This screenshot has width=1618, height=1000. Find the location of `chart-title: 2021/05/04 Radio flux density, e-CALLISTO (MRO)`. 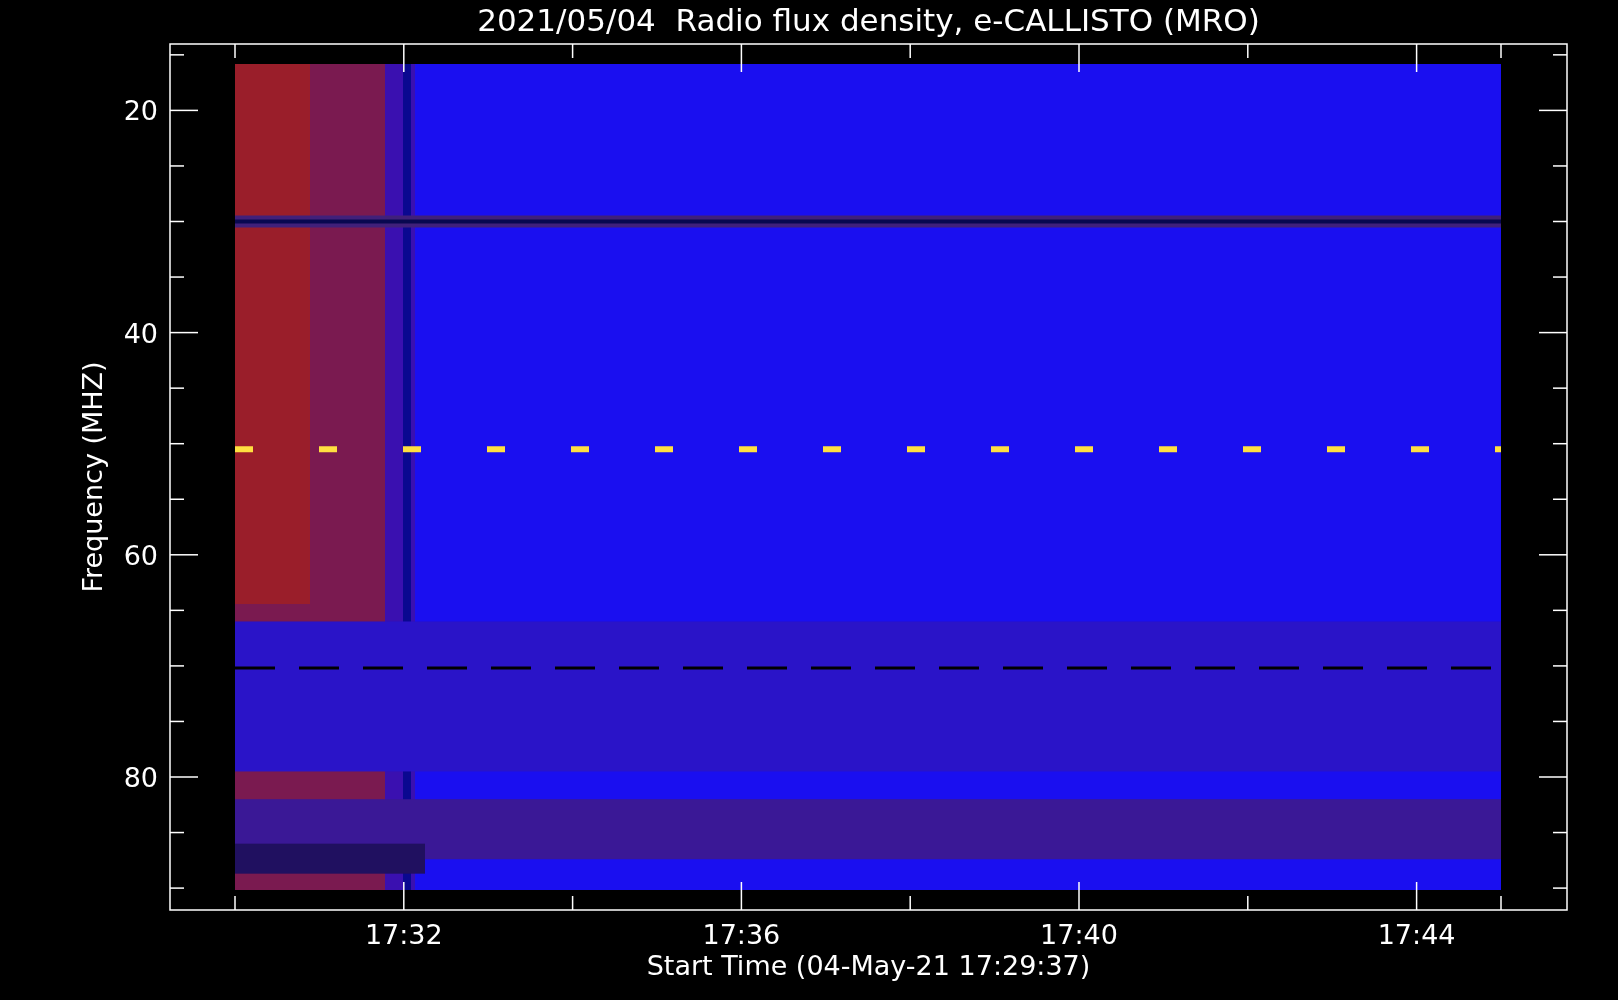

chart-title: 2021/05/04 Radio flux density, e-CALLISTO (MRO) is located at coordinates (868, 20).